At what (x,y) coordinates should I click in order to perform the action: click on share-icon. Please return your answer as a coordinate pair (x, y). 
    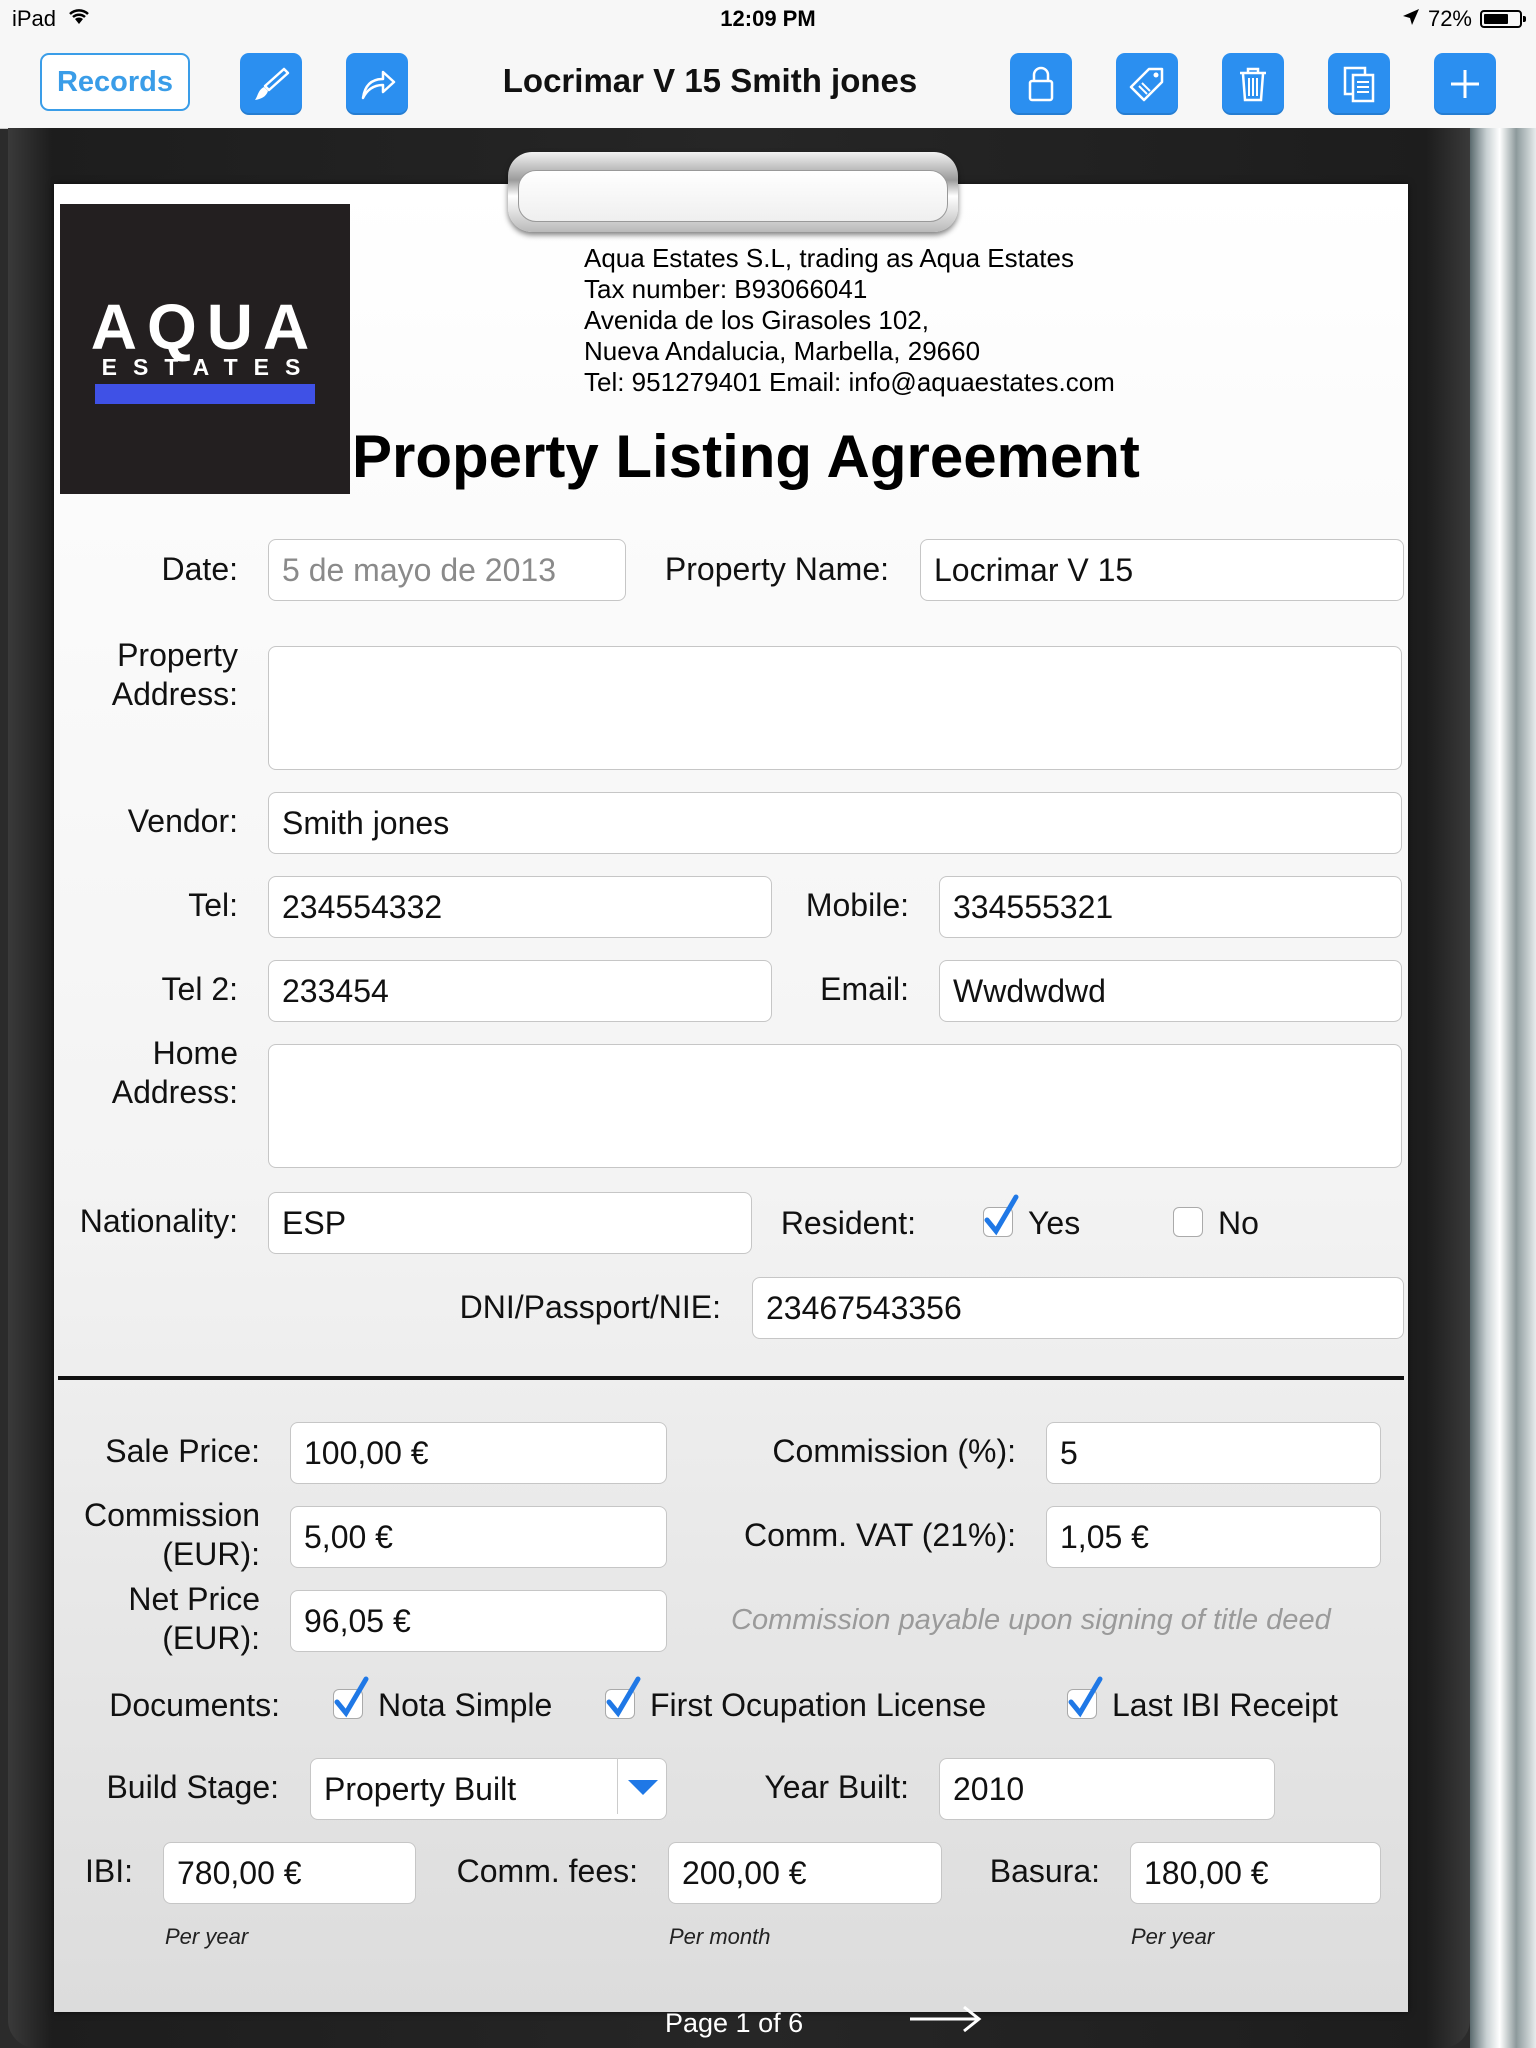
    Looking at the image, I should click on (378, 85).